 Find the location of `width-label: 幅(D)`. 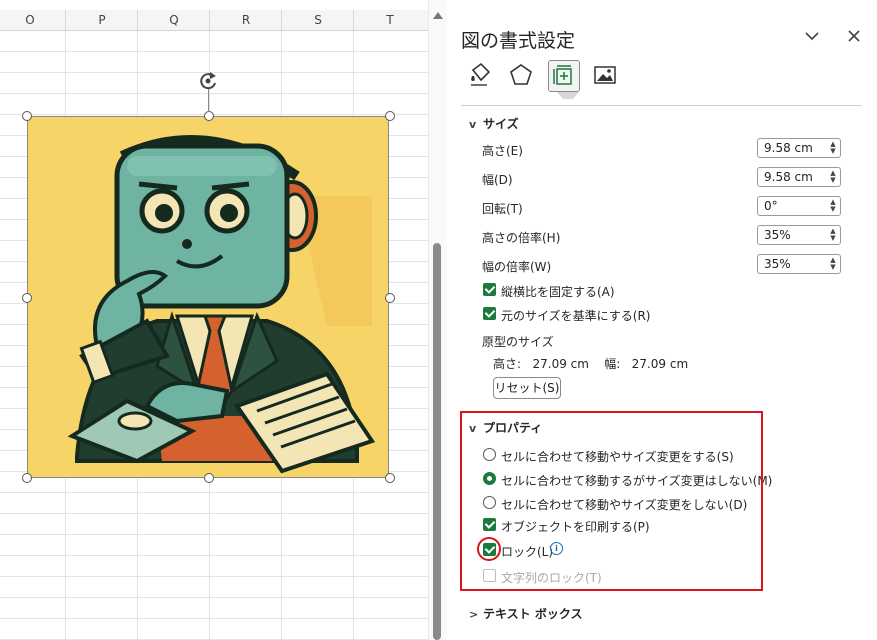

width-label: 幅(D) is located at coordinates (497, 180).